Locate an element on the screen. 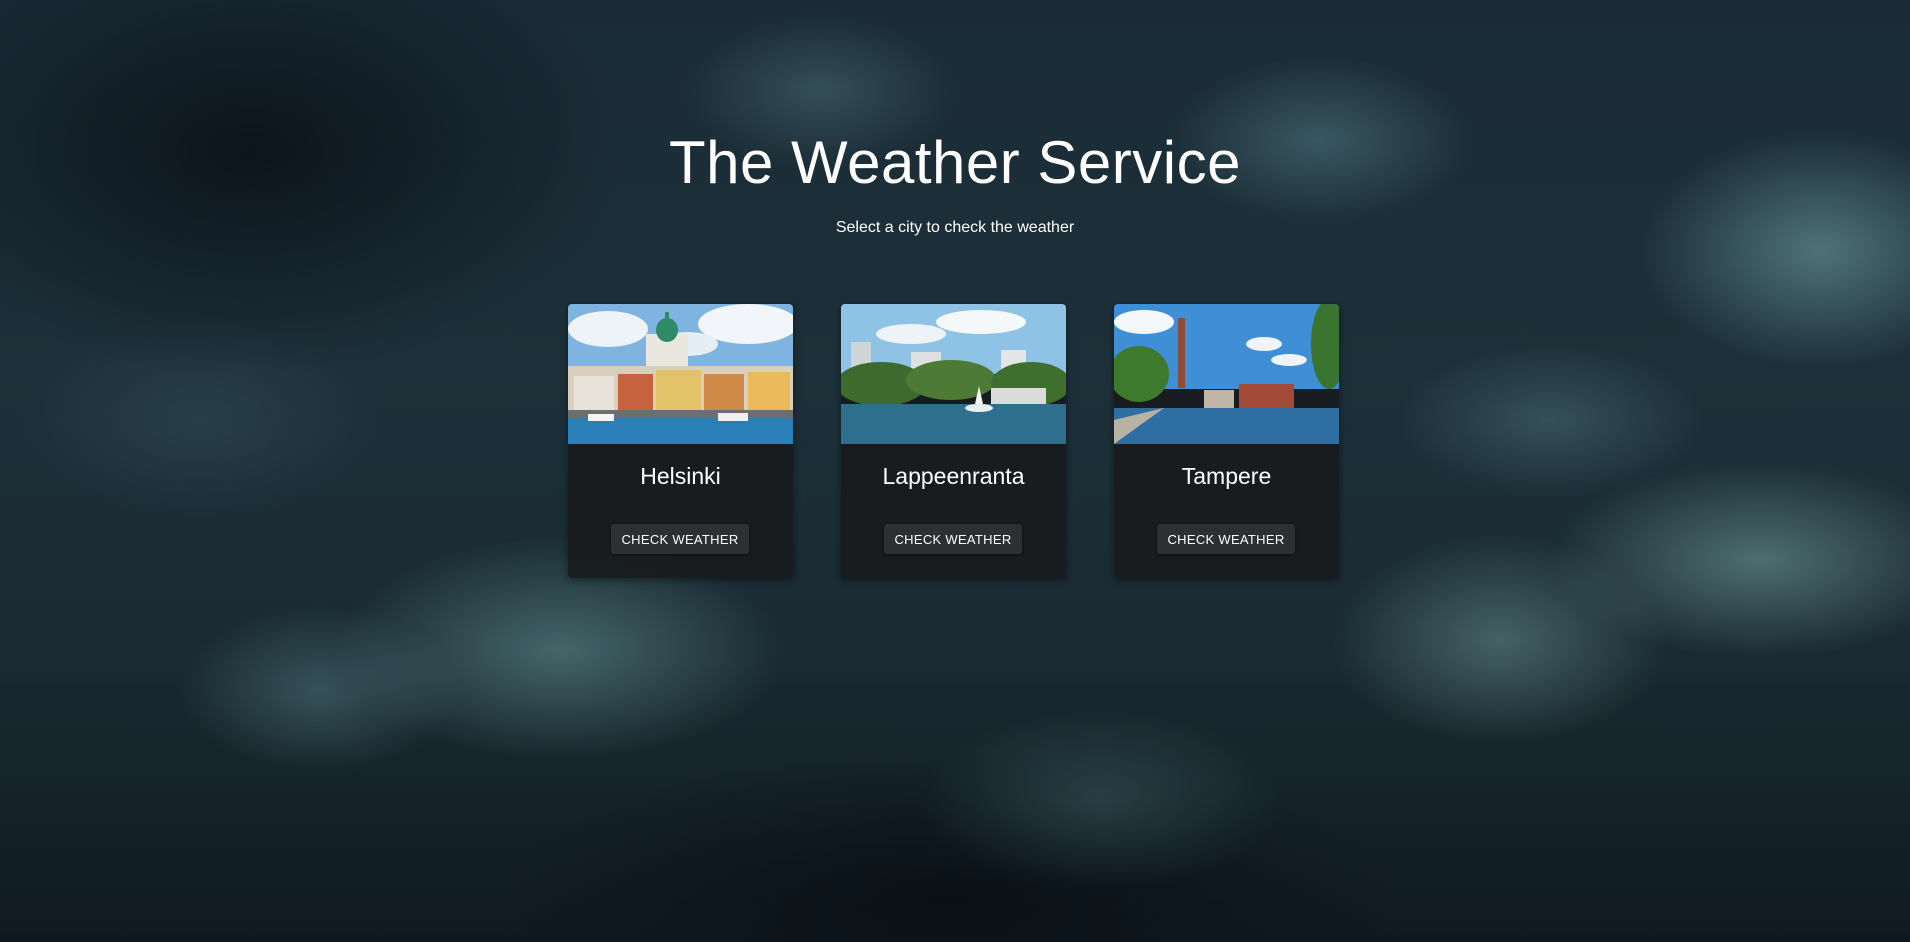  city-card-lappeenranta: Lappeenranta CHECK WEATHER is located at coordinates (953, 441).